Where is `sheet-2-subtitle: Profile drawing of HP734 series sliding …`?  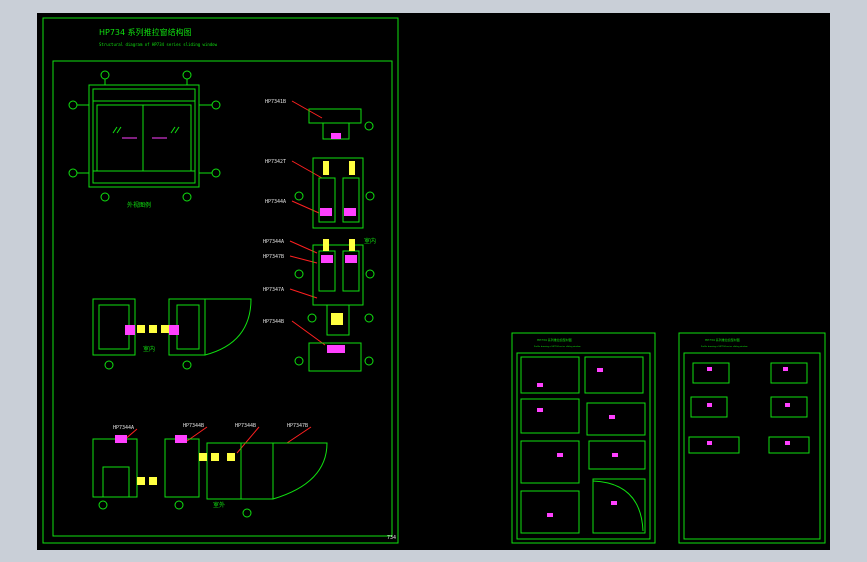 sheet-2-subtitle: Profile drawing of HP734 series sliding … is located at coordinates (557, 346).